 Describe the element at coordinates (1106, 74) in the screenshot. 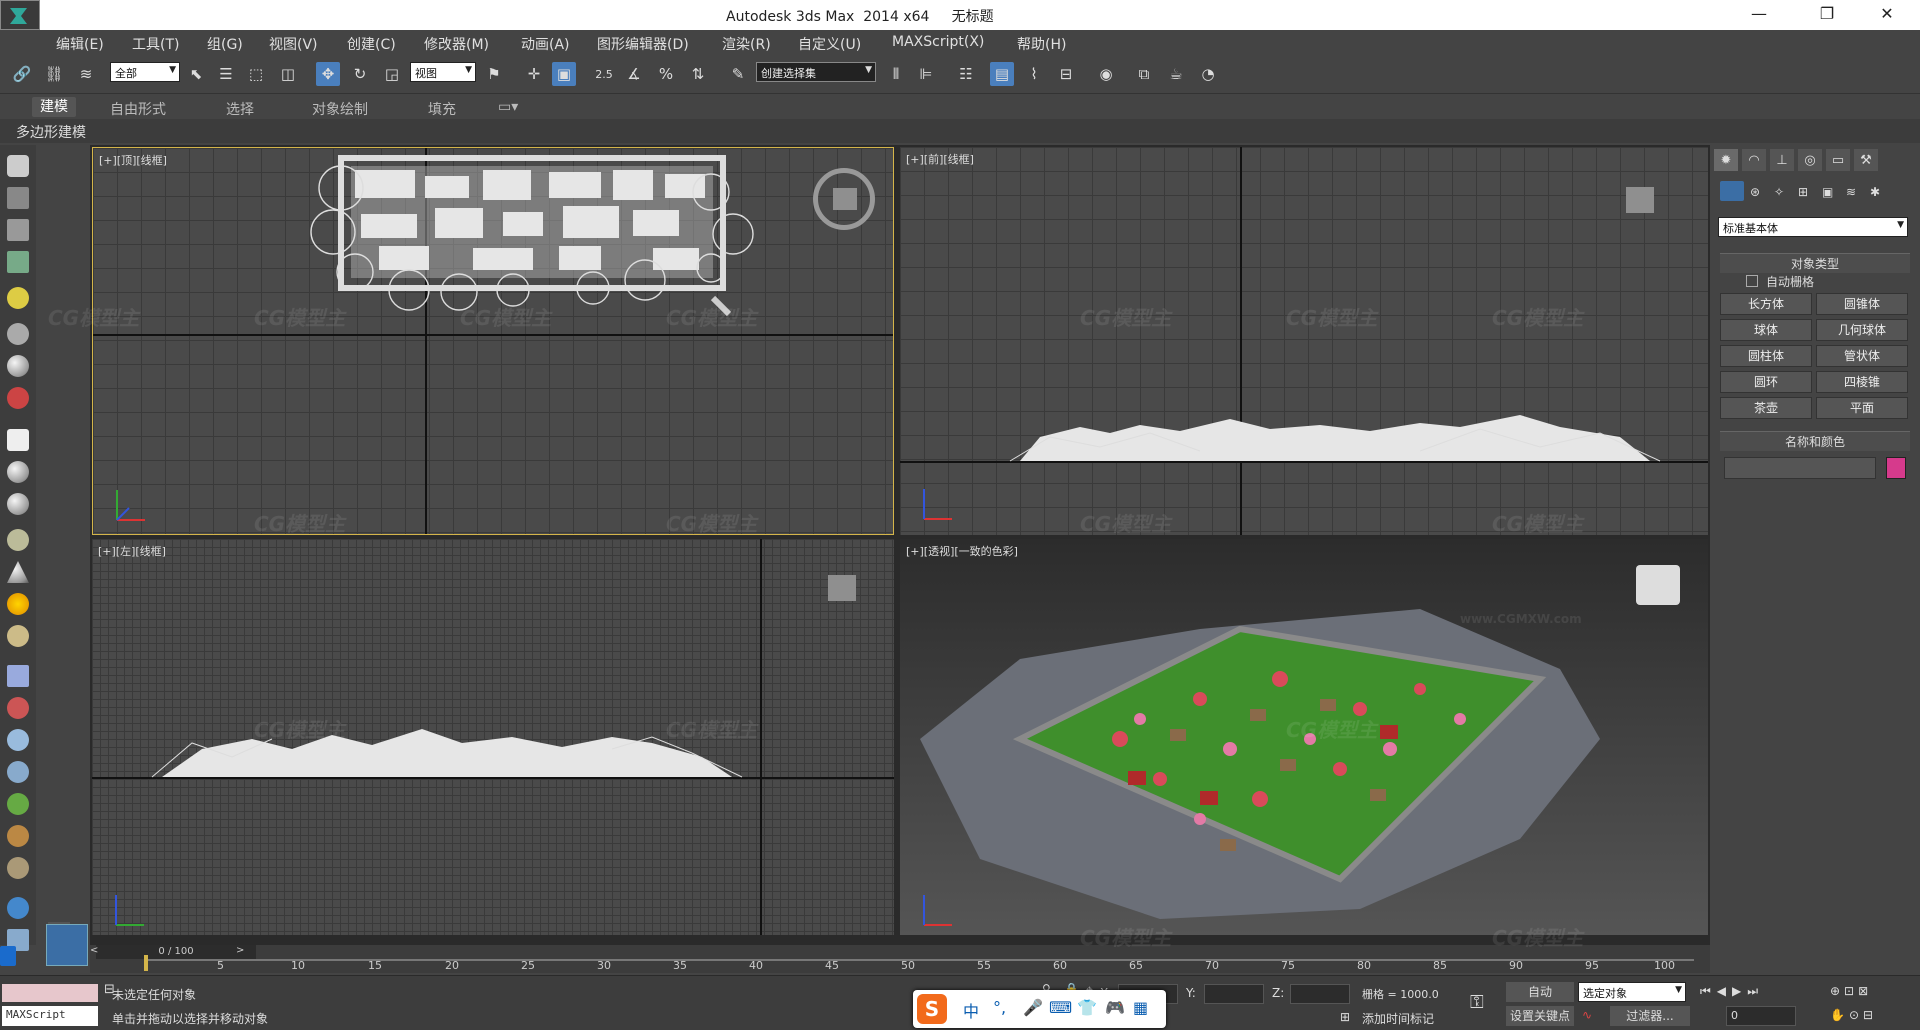

I see `material-editor-icon: ◉` at that location.